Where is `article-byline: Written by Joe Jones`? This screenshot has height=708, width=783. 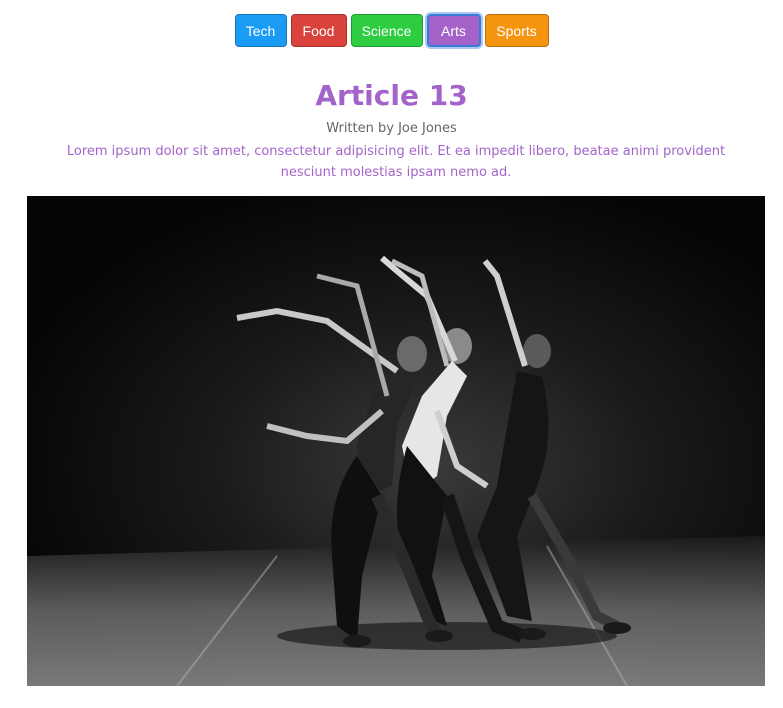
article-byline: Written by Joe Jones is located at coordinates (391, 128).